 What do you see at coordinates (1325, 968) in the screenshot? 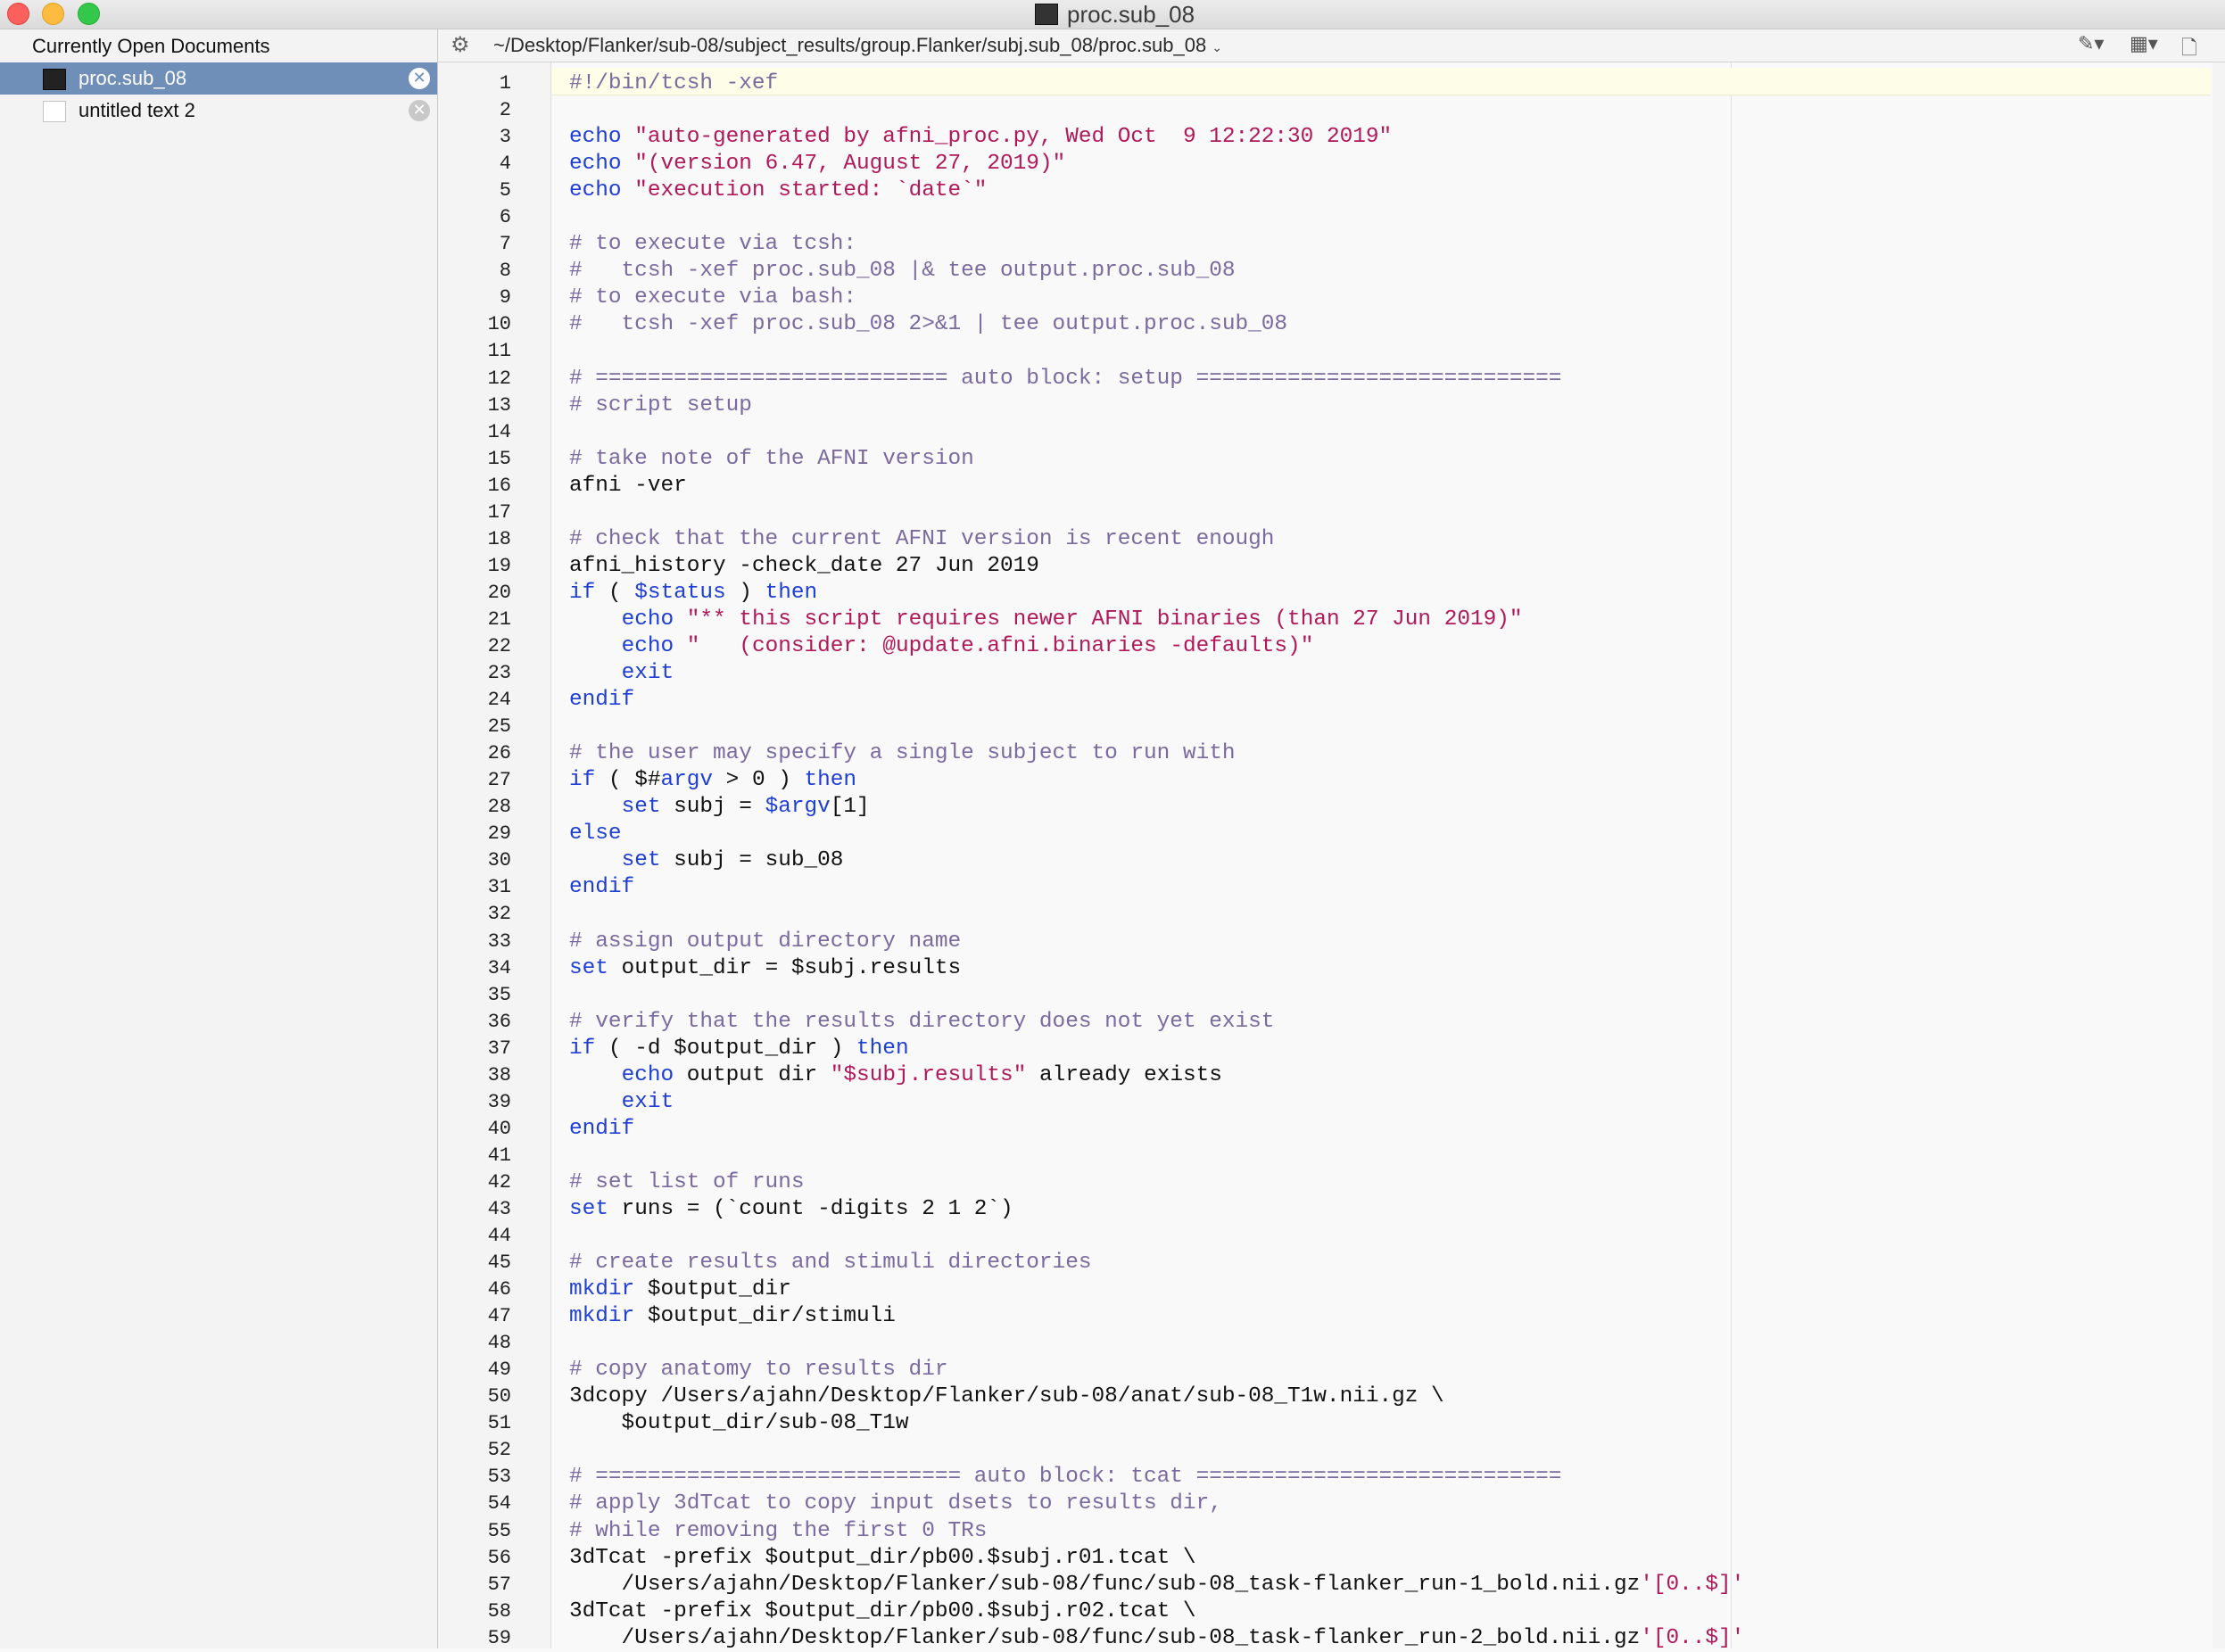
I see `code-line: 34 set output_dir = $subj.results` at bounding box center [1325, 968].